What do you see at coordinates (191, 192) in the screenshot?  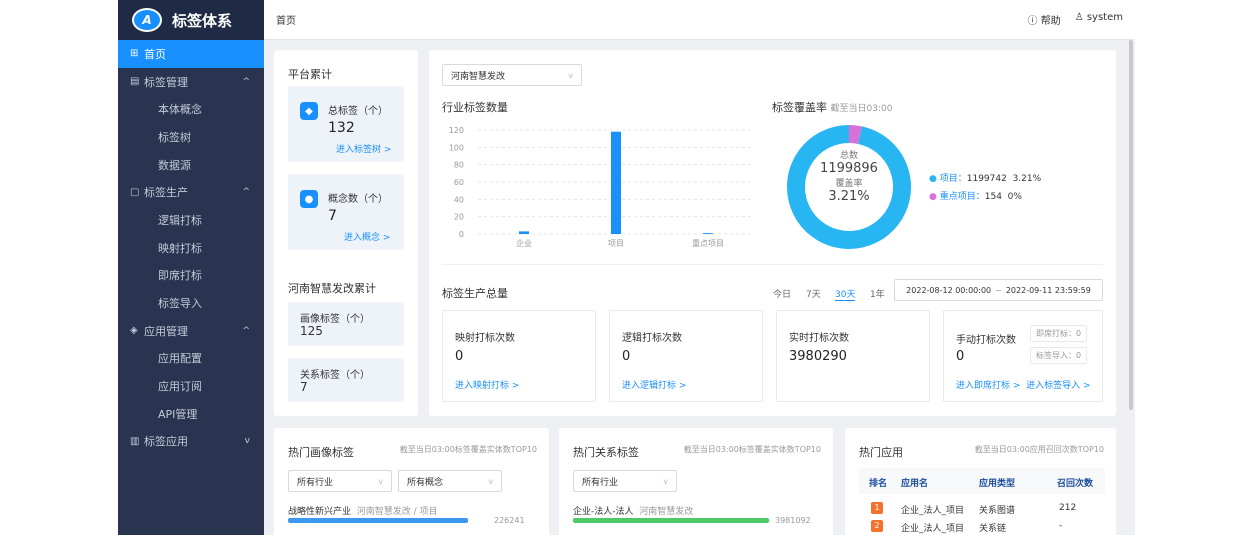 I see `sidebar-group-tag-production: ▢ 标签生产 ^` at bounding box center [191, 192].